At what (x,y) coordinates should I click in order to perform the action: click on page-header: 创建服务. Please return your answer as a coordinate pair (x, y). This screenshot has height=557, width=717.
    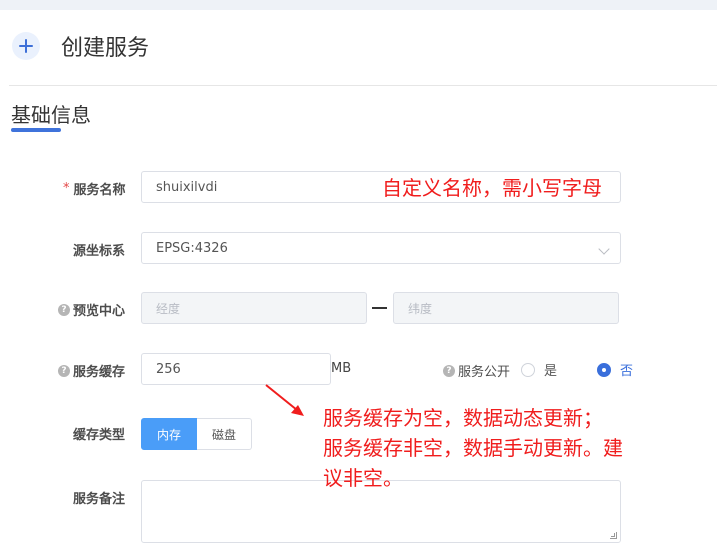
    Looking at the image, I should click on (80, 46).